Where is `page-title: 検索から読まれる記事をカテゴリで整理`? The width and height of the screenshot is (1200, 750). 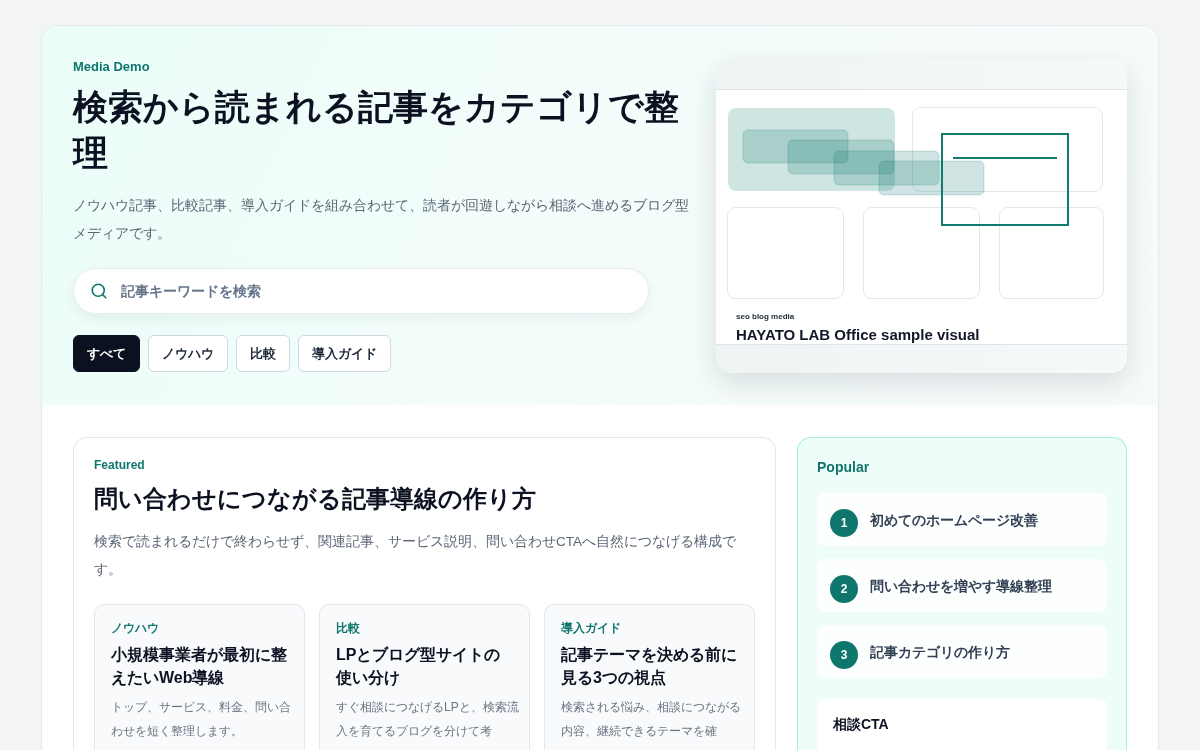 page-title: 検索から読まれる記事をカテゴリで整理 is located at coordinates (376, 130).